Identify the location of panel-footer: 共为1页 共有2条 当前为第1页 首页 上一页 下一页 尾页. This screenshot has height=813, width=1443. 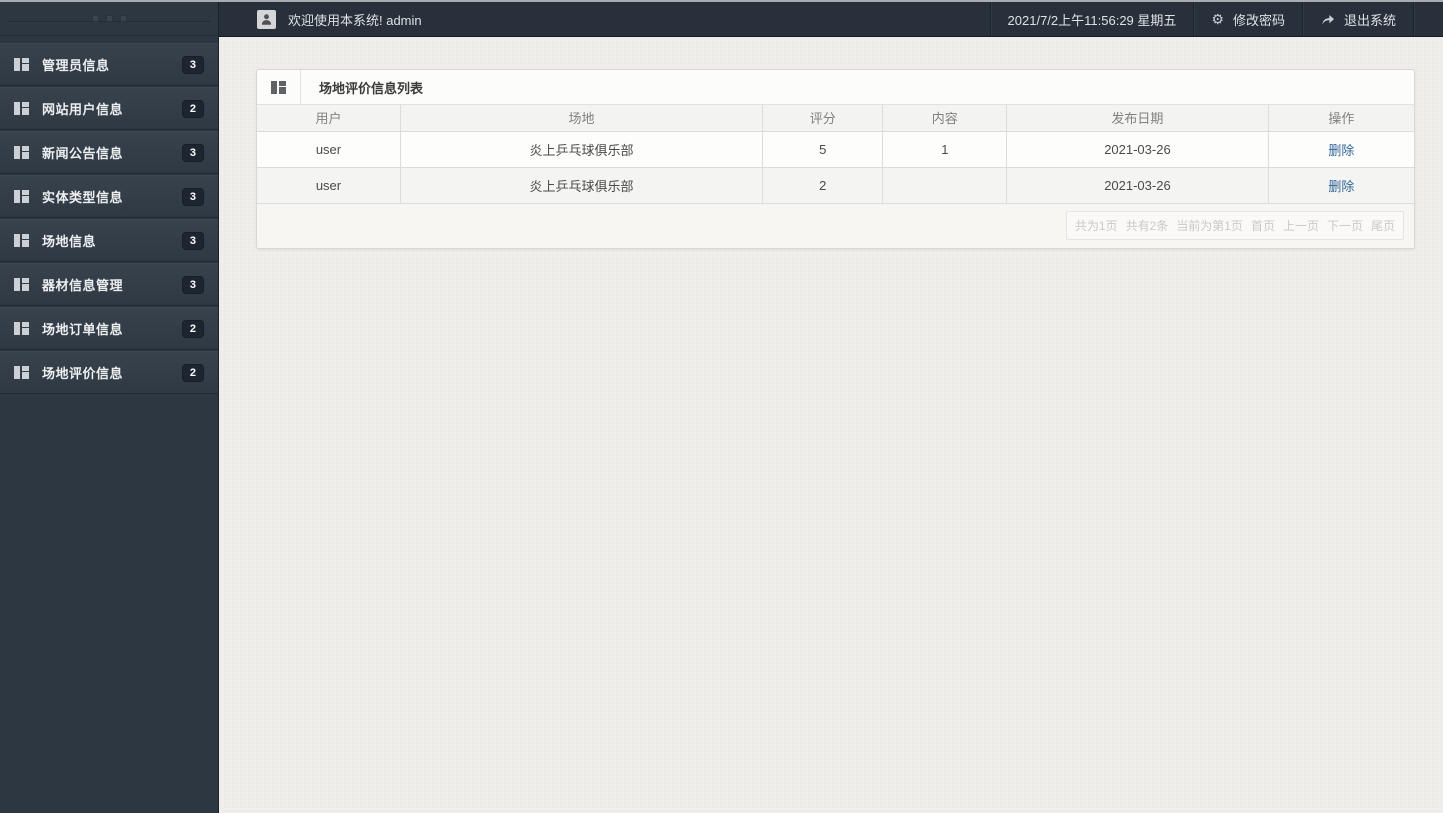
(835, 225).